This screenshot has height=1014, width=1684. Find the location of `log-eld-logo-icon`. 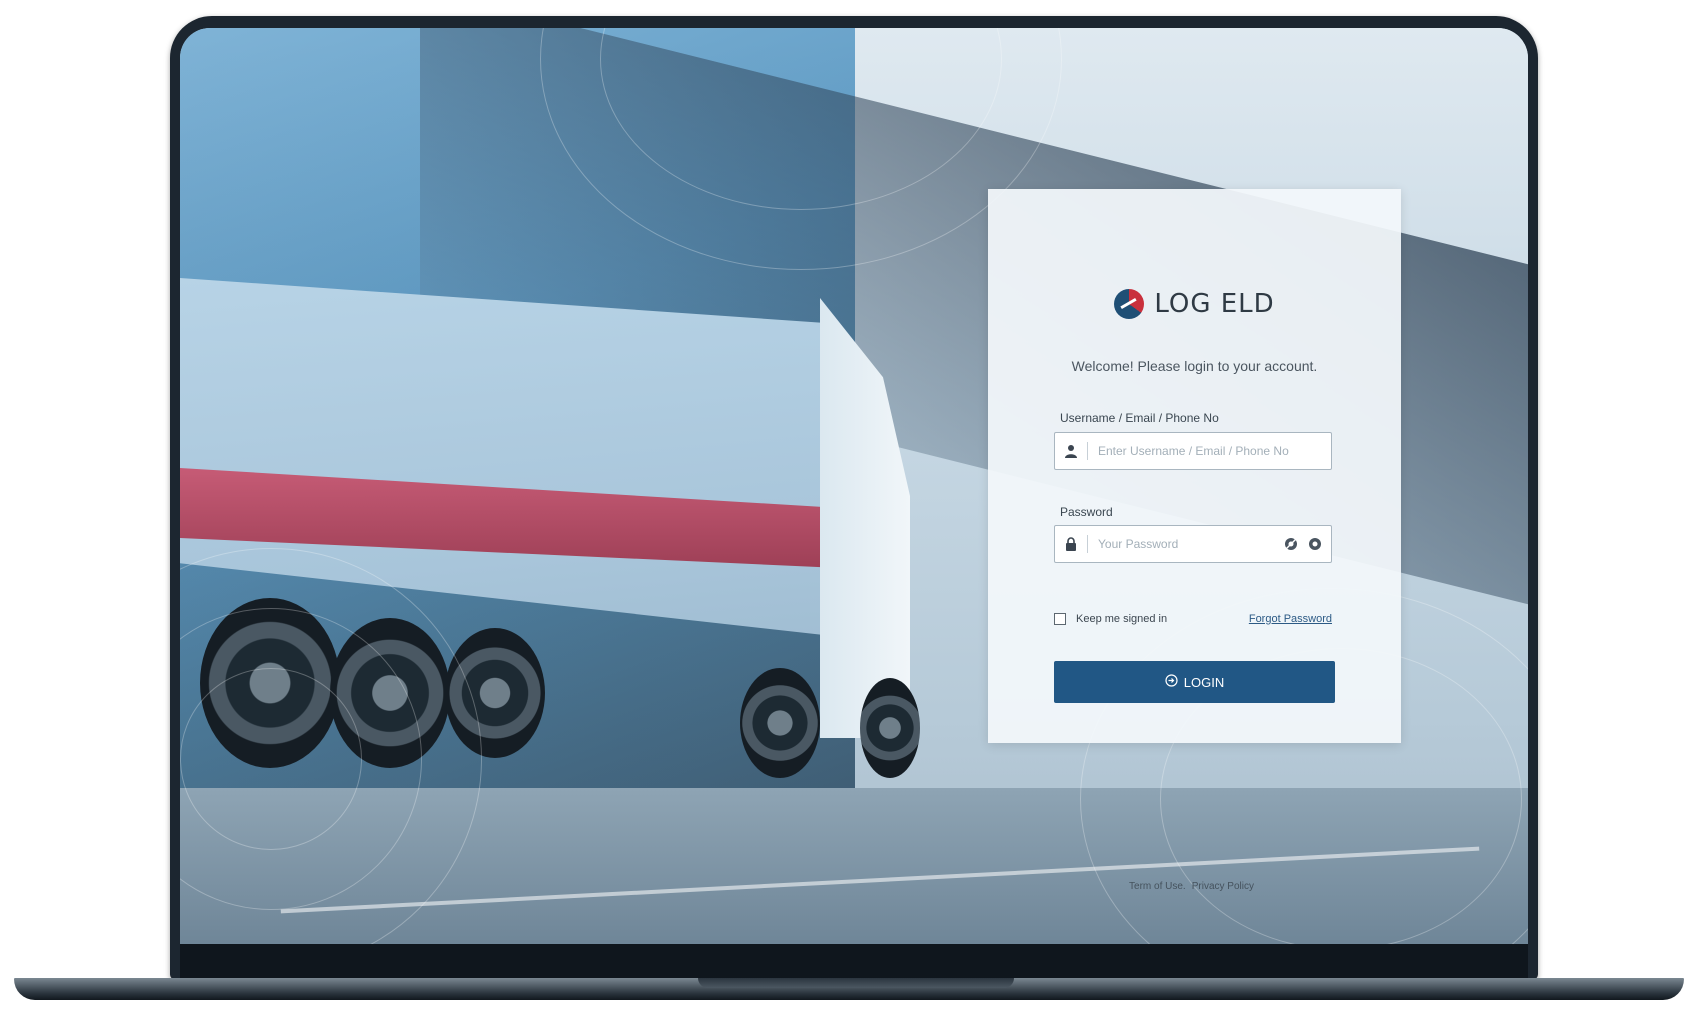

log-eld-logo-icon is located at coordinates (1129, 304).